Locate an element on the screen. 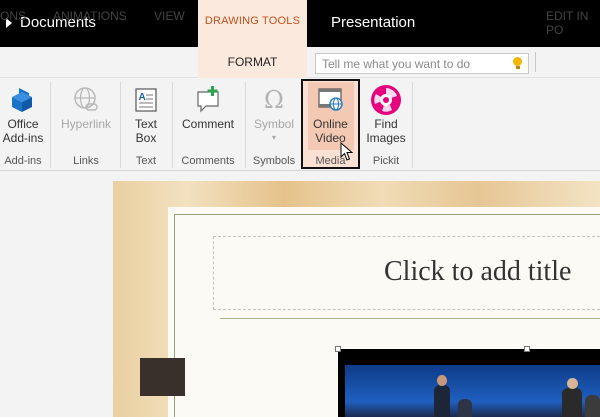 The width and height of the screenshot is (600, 417). tab-transitions: ONS is located at coordinates (13, 16).